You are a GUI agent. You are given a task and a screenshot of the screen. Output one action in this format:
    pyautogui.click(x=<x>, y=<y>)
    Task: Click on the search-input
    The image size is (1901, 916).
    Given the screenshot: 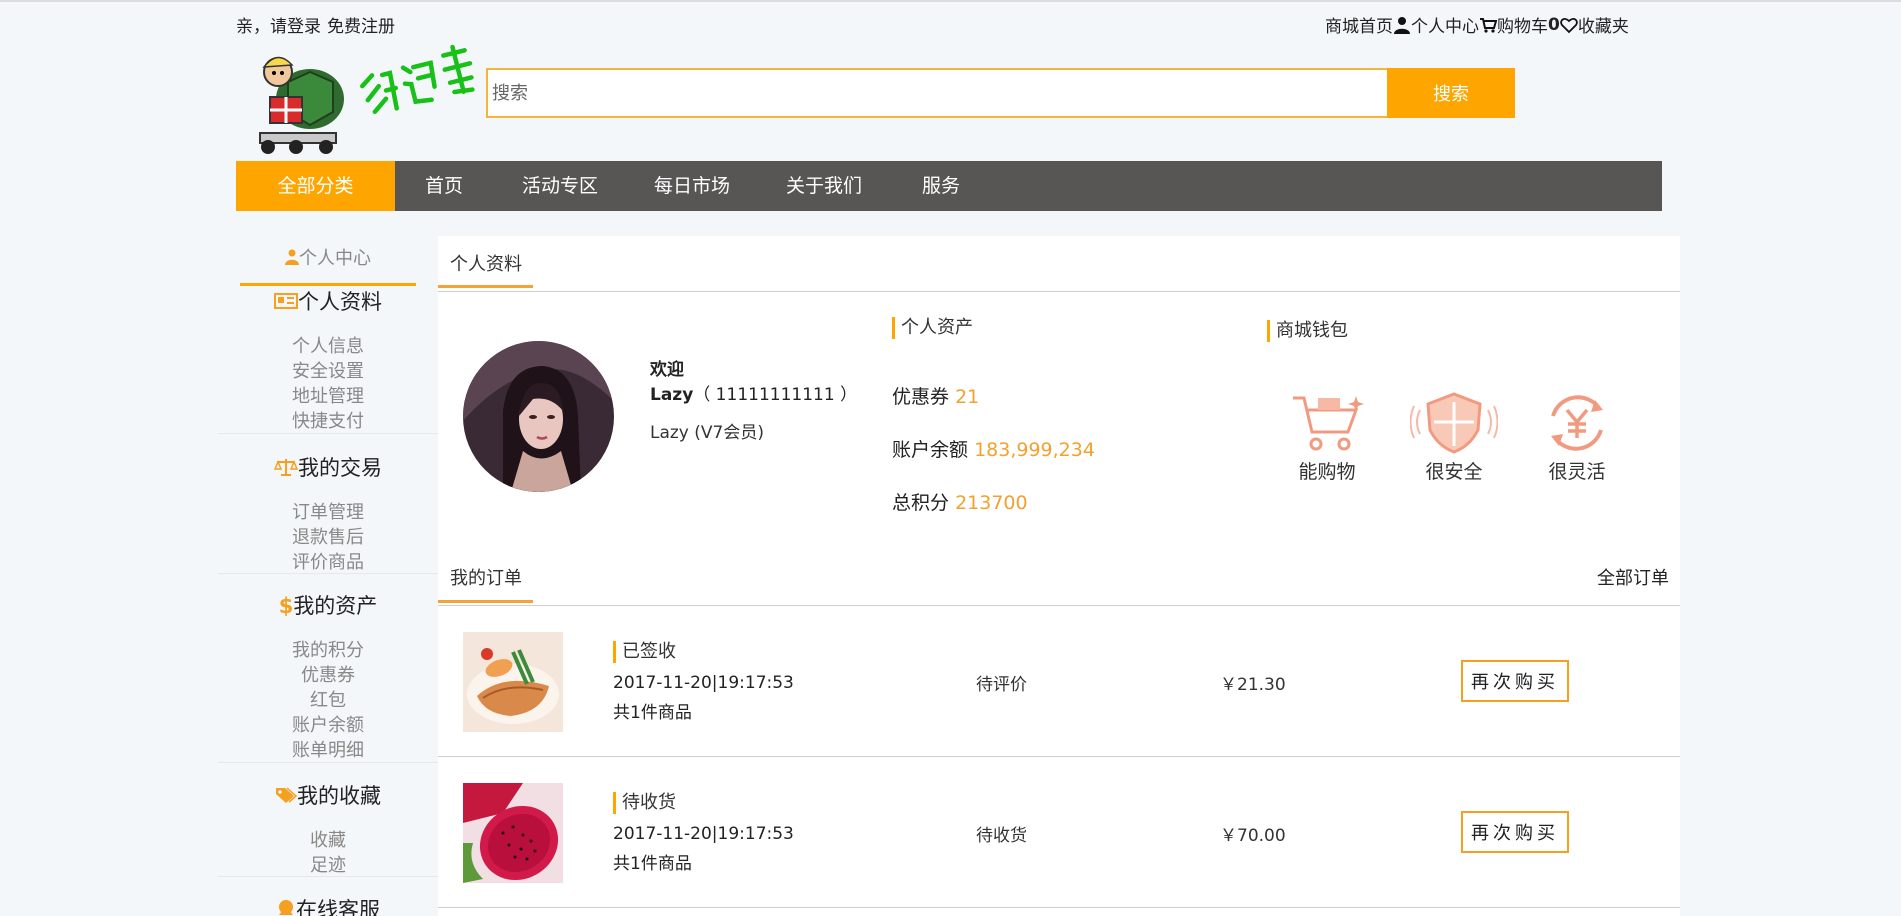 What is the action you would take?
    pyautogui.click(x=937, y=93)
    